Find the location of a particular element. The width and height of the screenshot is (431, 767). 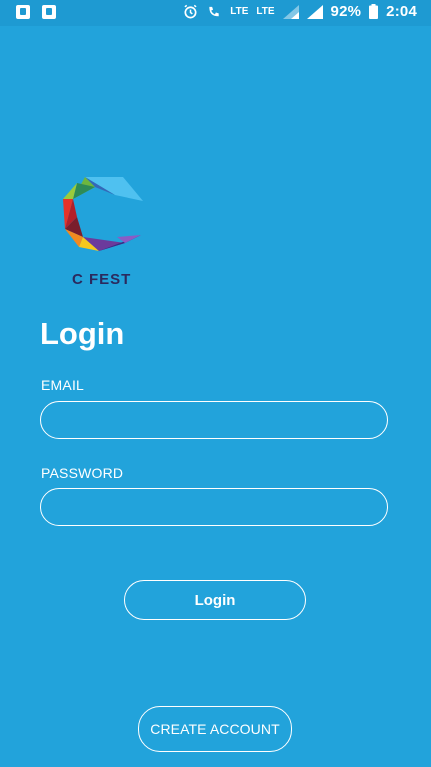

volte-call-icon is located at coordinates (214, 11).